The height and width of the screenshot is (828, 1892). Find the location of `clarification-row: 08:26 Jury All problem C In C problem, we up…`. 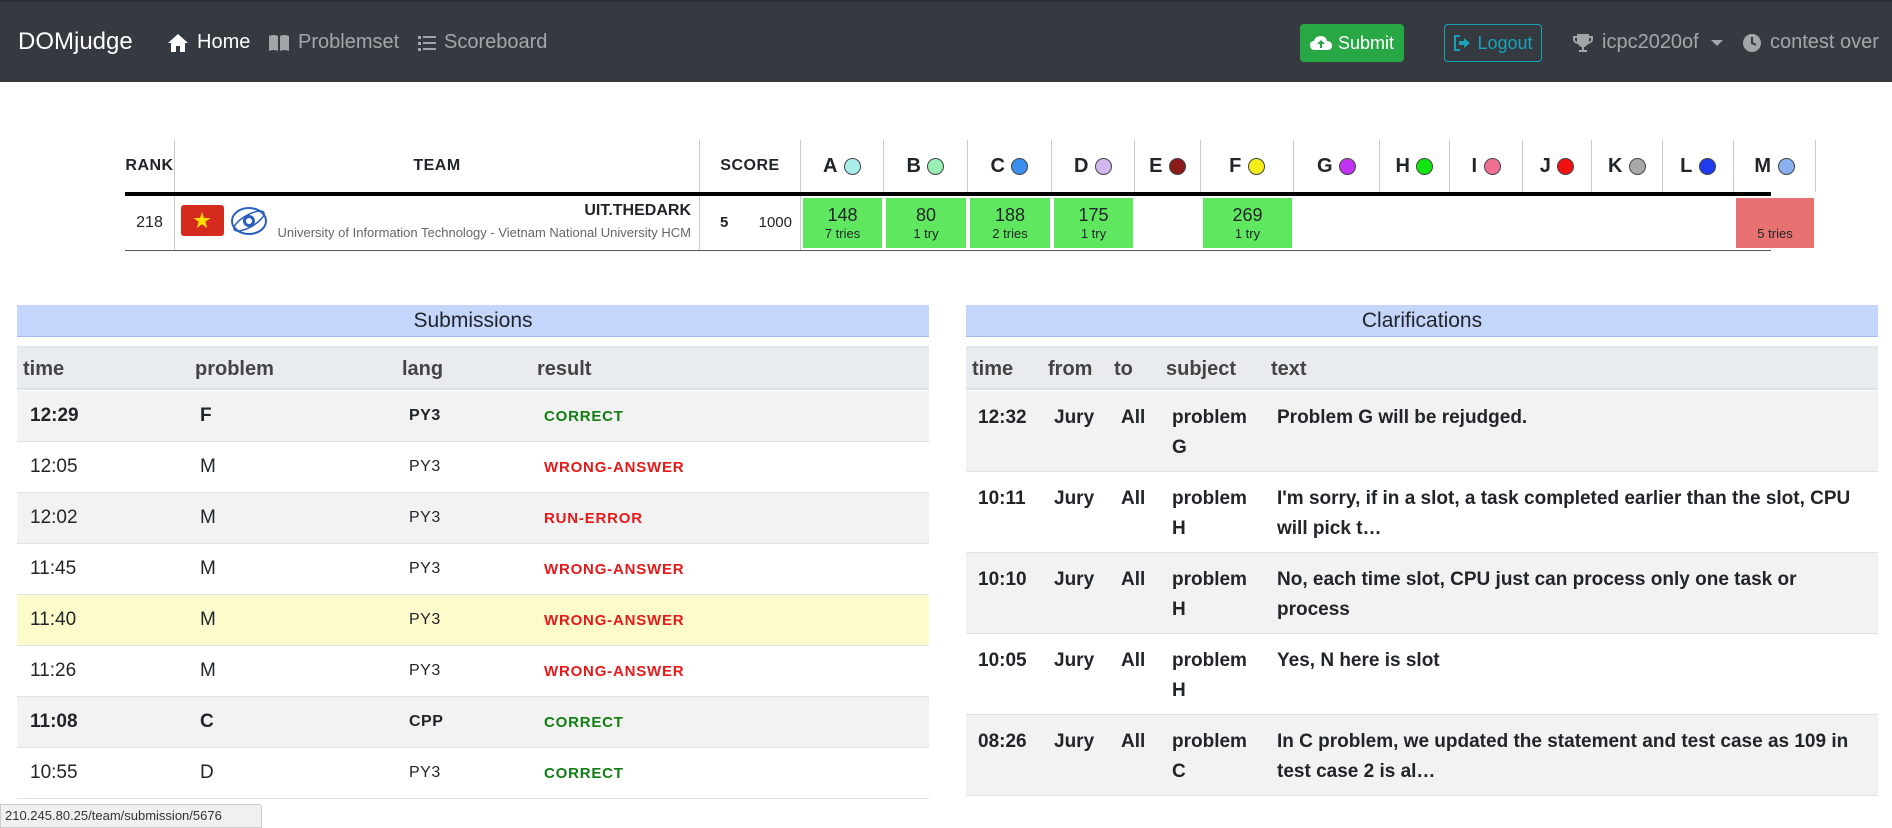

clarification-row: 08:26 Jury All problem C In C problem, we up… is located at coordinates (1422, 755).